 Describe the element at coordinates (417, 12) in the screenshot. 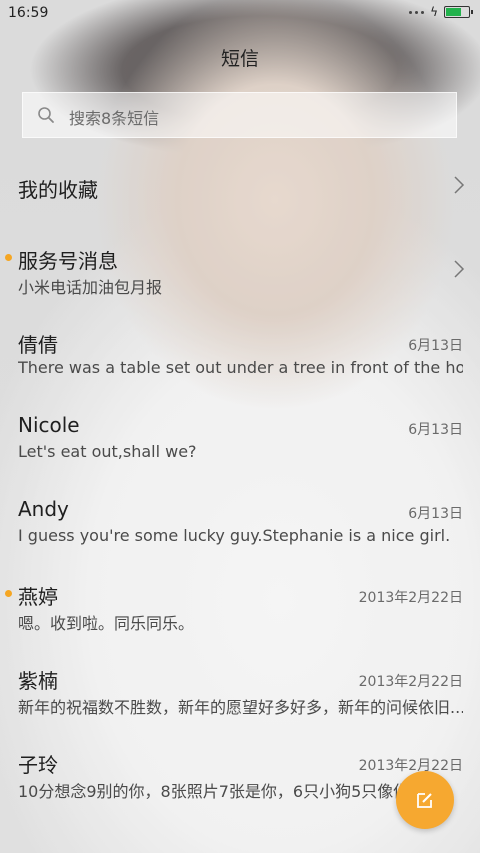

I see `signal-icon` at that location.